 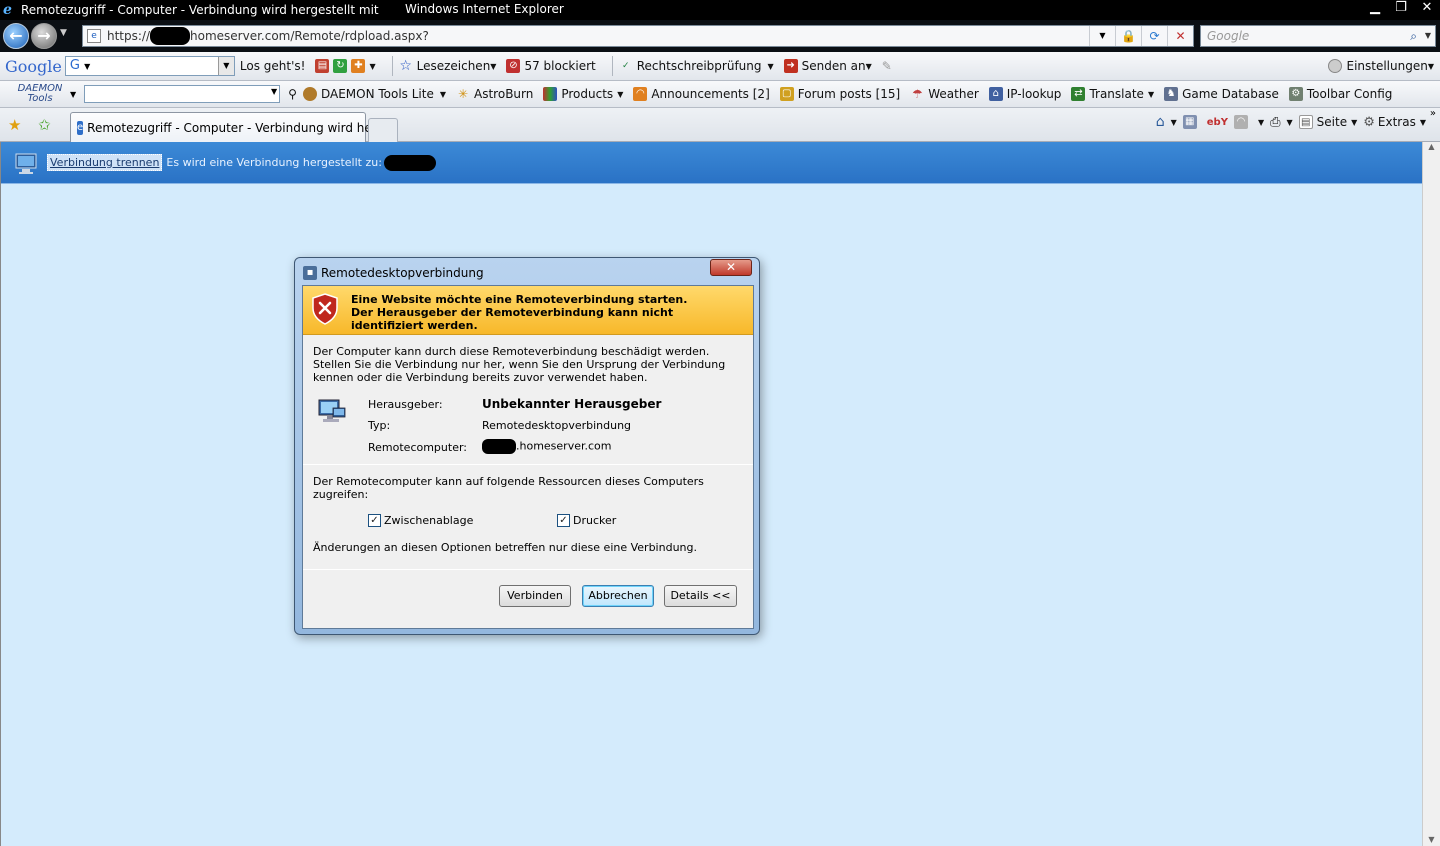 I want to click on extras-menu-button: ⚙ Extras ▼, so click(x=1394, y=122).